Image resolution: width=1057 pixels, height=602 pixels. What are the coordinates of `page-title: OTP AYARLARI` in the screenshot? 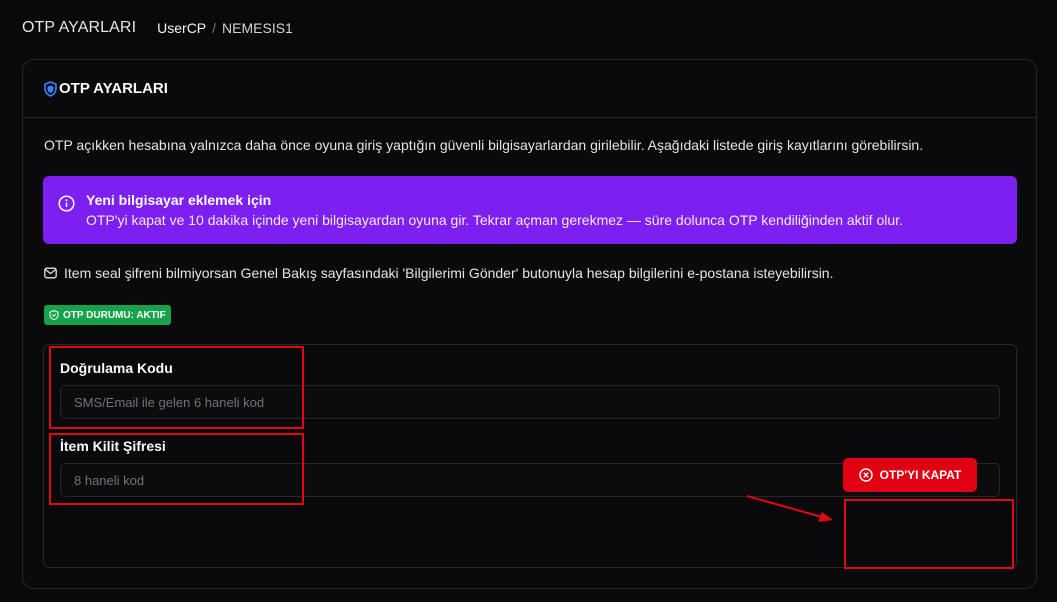 It's located at (79, 27).